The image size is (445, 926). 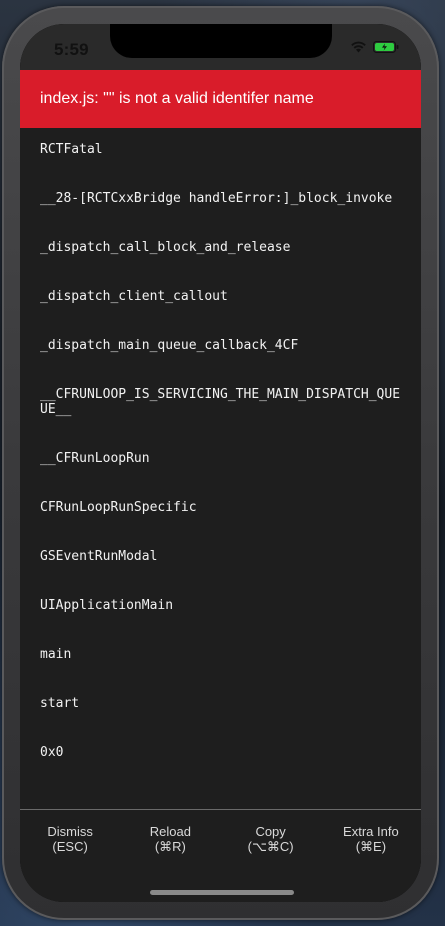 I want to click on stack-frame: _dispatch_client_callout, so click(x=221, y=296).